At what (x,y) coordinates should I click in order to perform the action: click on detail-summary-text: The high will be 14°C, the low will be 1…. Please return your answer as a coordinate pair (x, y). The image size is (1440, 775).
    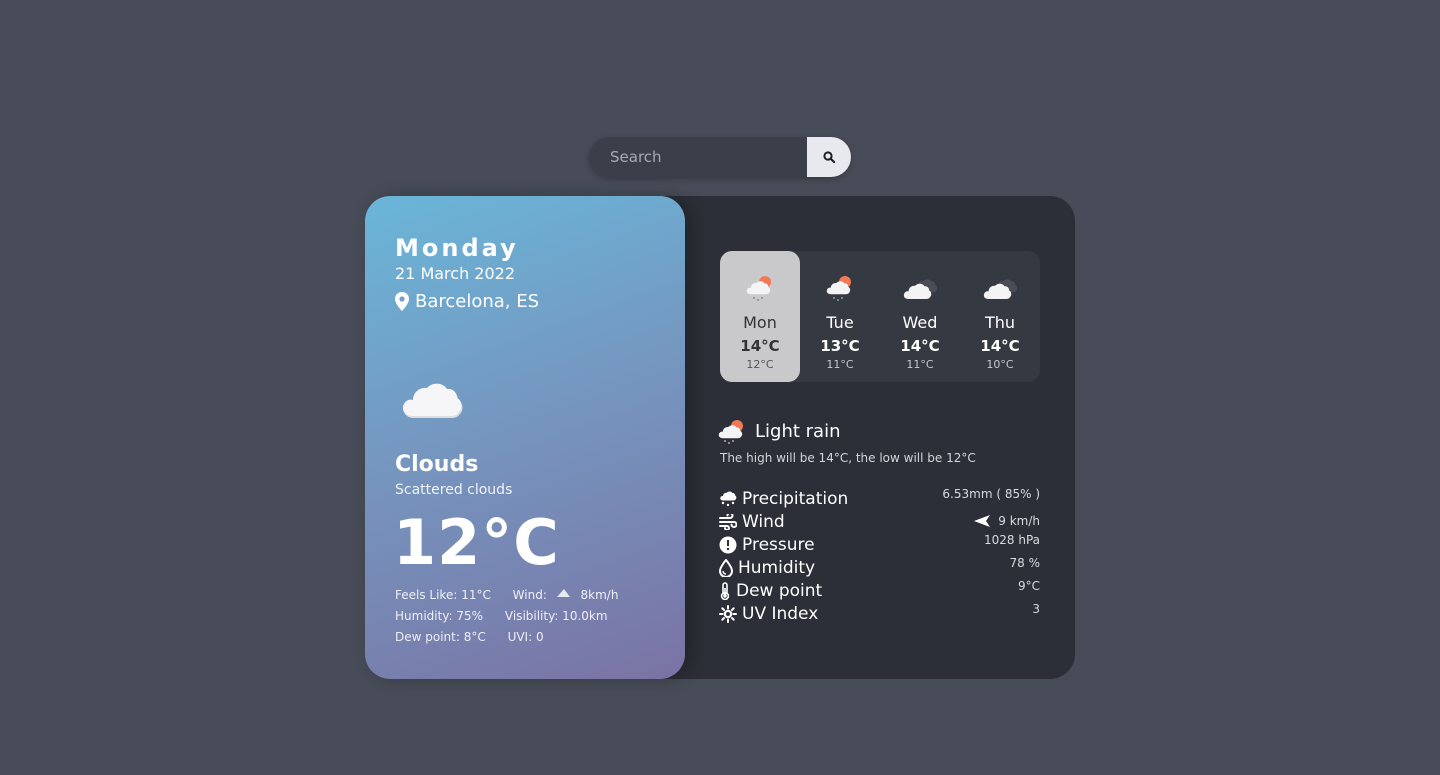
    Looking at the image, I should click on (848, 458).